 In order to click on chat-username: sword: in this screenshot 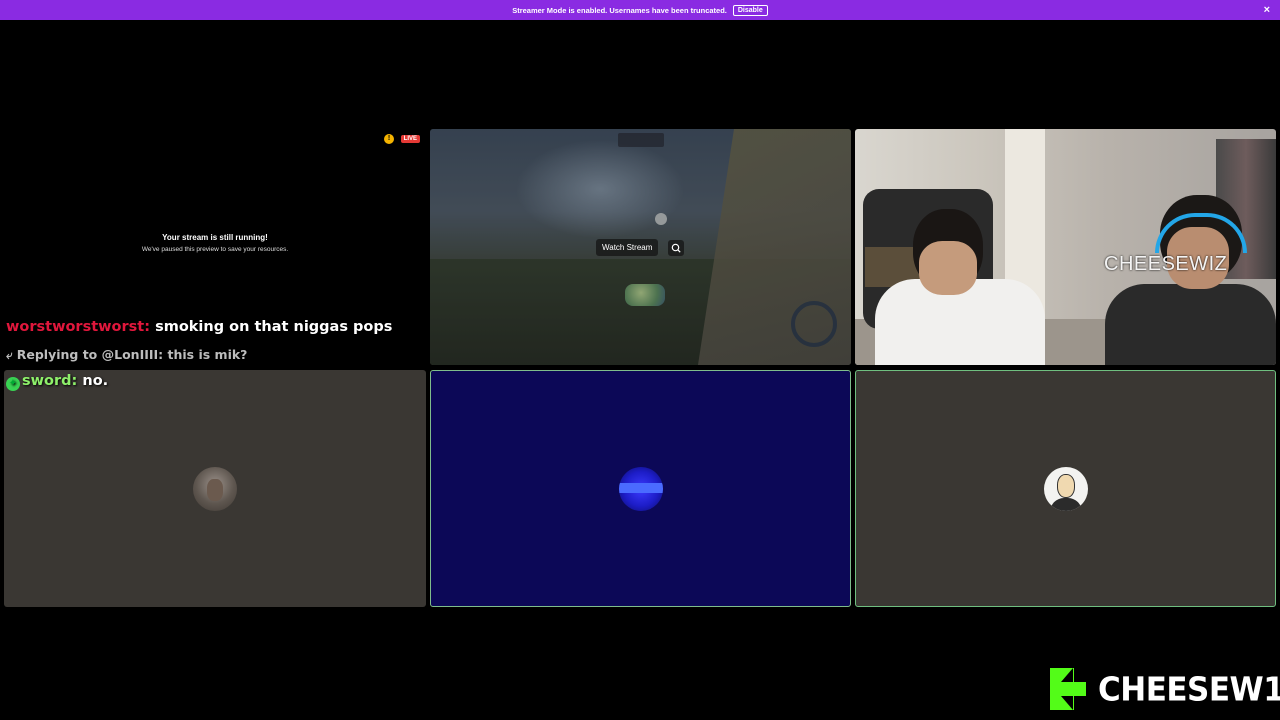, I will do `click(50, 381)`.